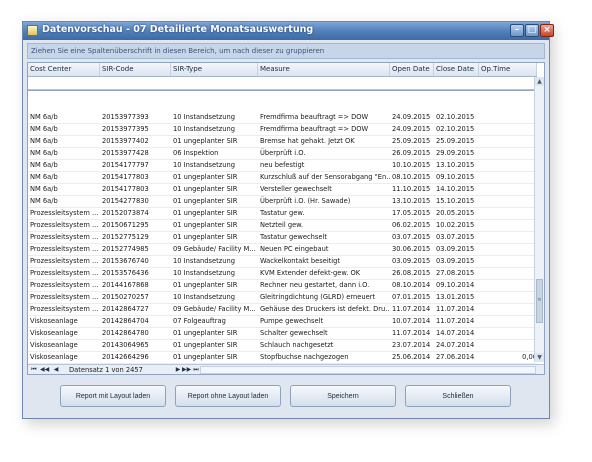 The image size is (592, 462). I want to click on app-icon, so click(32, 30).